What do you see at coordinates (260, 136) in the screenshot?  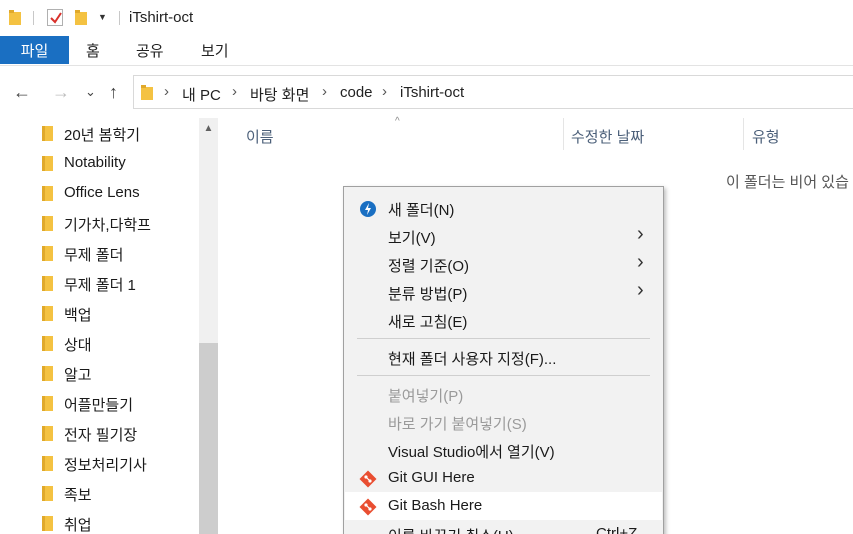 I see `column-header-name: 이름` at bounding box center [260, 136].